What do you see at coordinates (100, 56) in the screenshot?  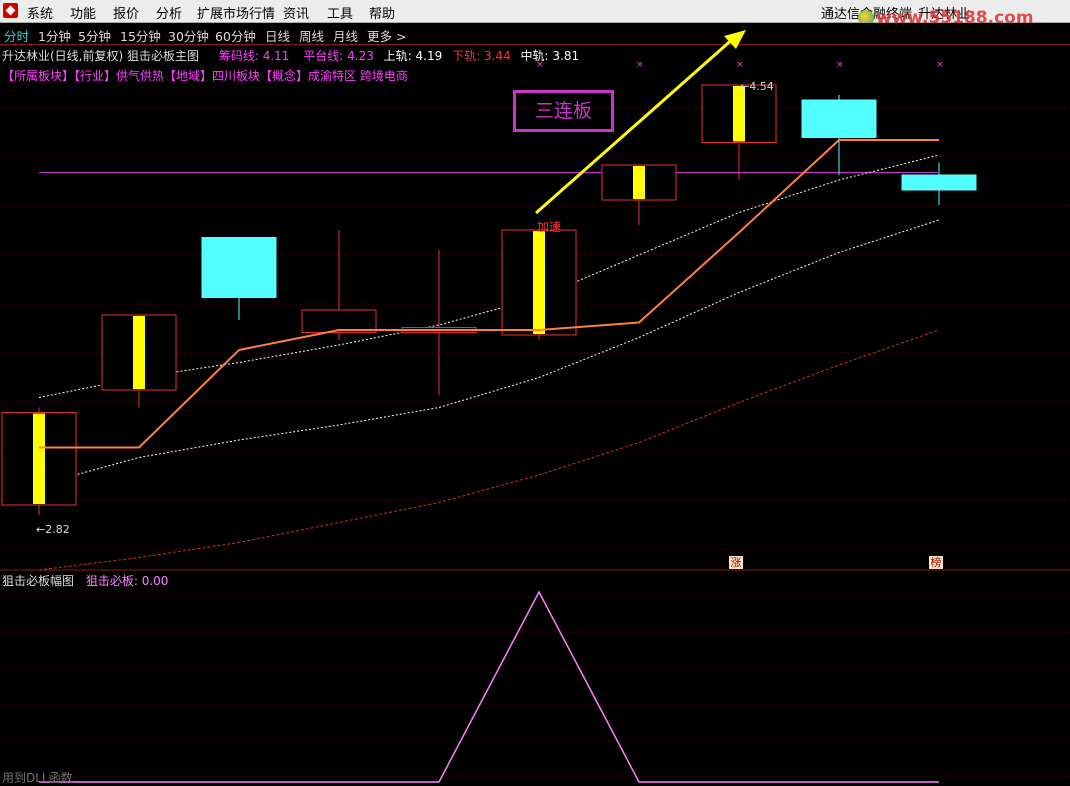 I see `main-panel-title: 升达林业(日线,前复权) 狙击必板主图` at bounding box center [100, 56].